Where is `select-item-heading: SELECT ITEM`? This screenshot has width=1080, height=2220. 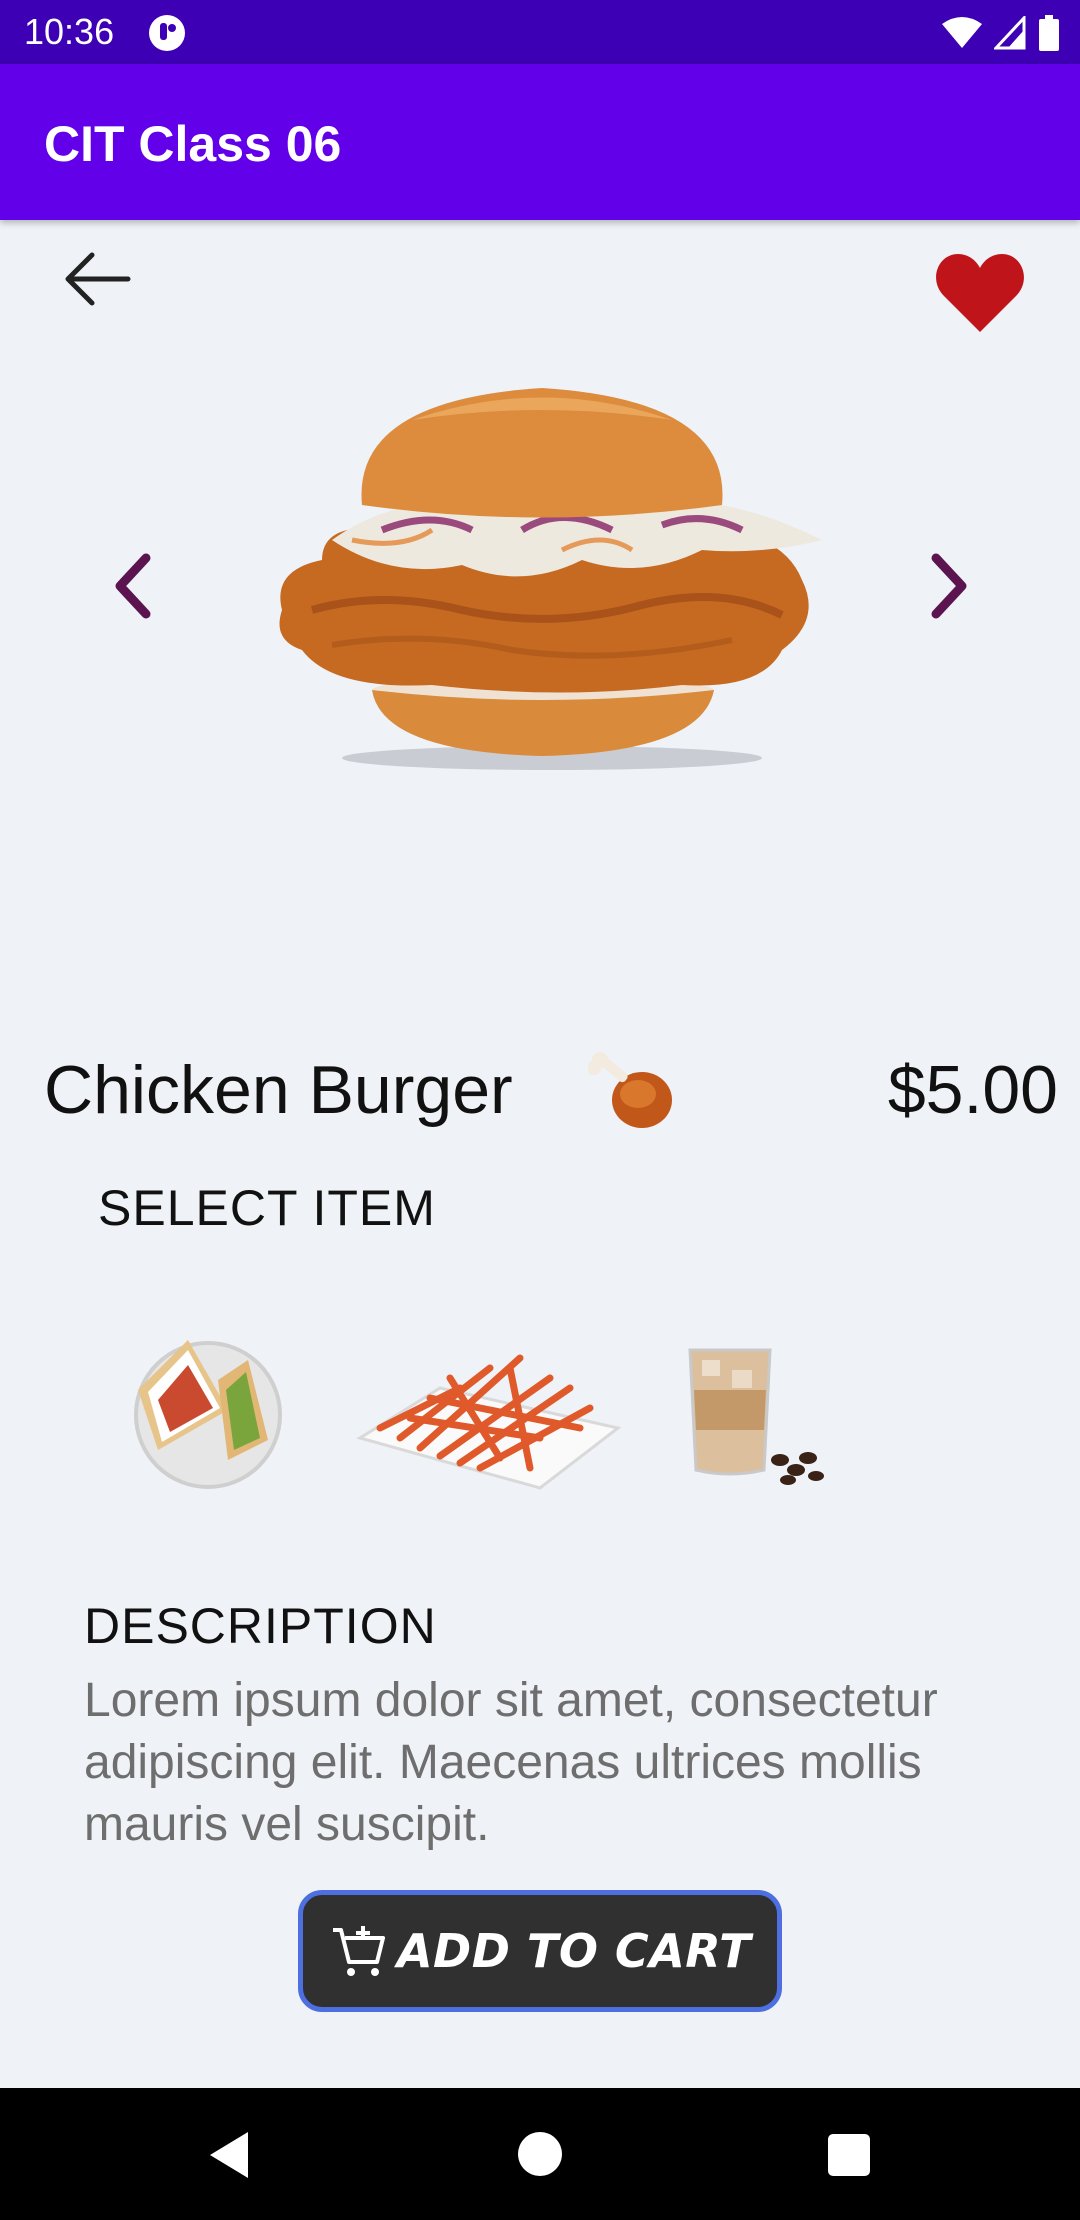
select-item-heading: SELECT ITEM is located at coordinates (267, 1208).